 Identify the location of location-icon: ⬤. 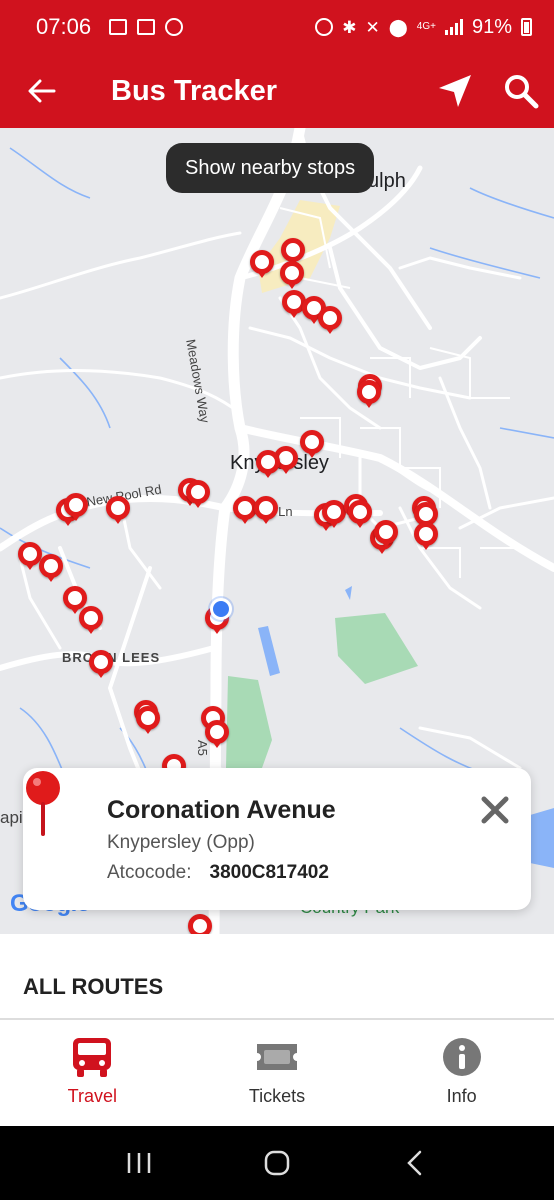
(398, 27).